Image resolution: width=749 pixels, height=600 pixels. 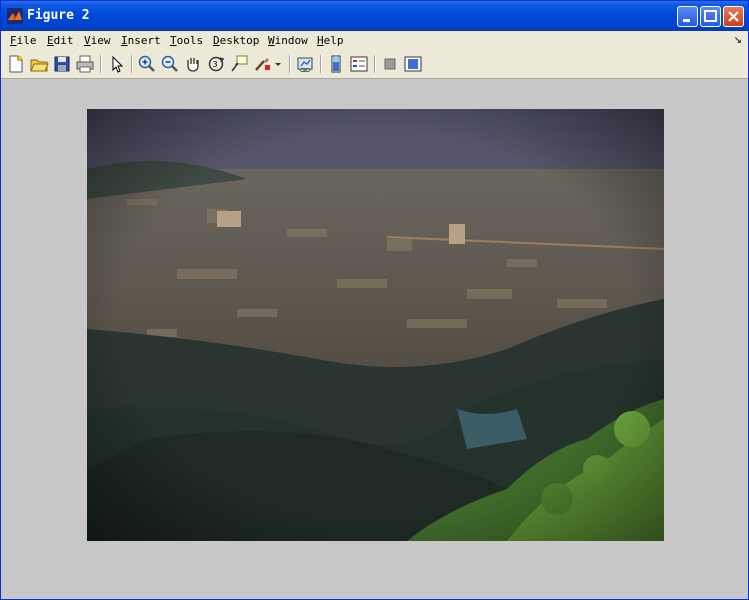 I want to click on minimize-icon, so click(x=686, y=20).